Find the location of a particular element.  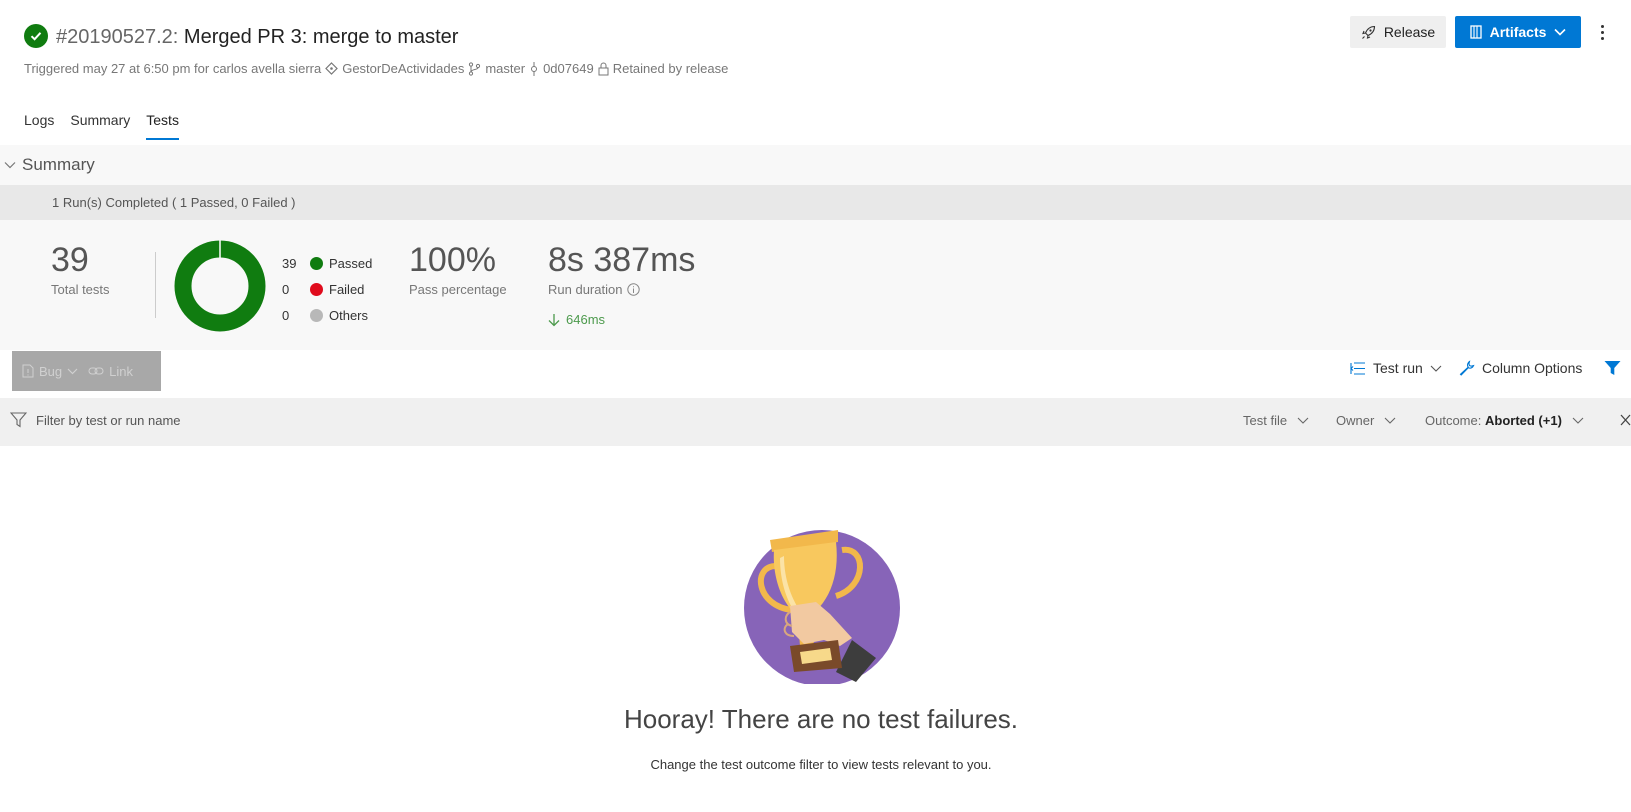

run-duration-label: Run duration is located at coordinates (585, 289).